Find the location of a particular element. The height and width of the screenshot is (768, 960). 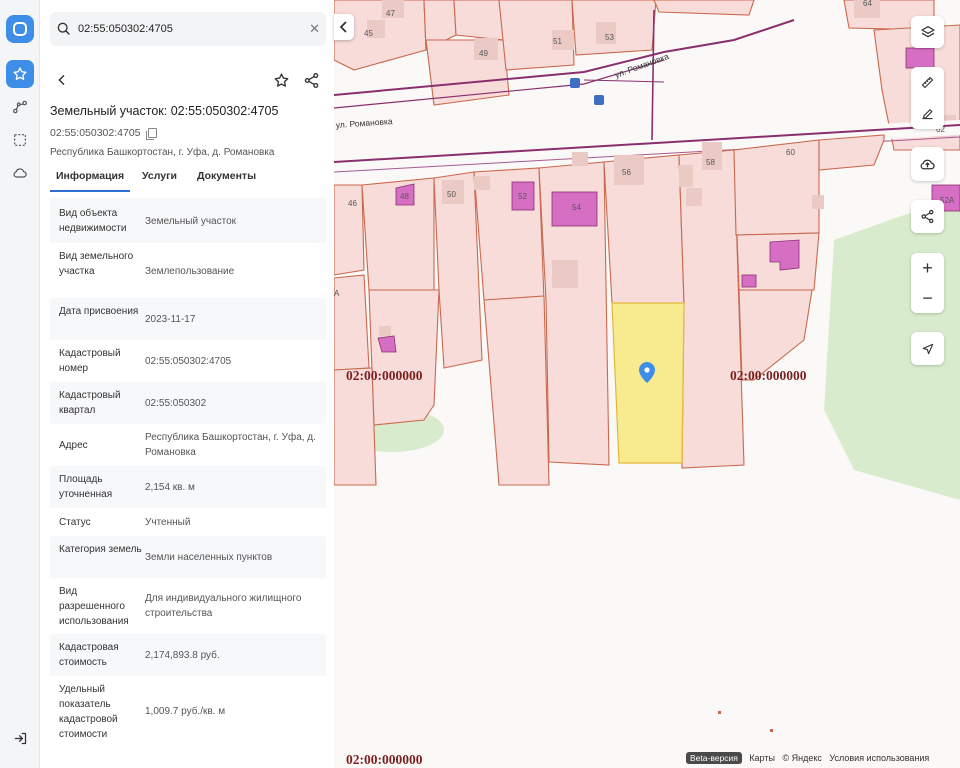

draw-button is located at coordinates (927, 113).